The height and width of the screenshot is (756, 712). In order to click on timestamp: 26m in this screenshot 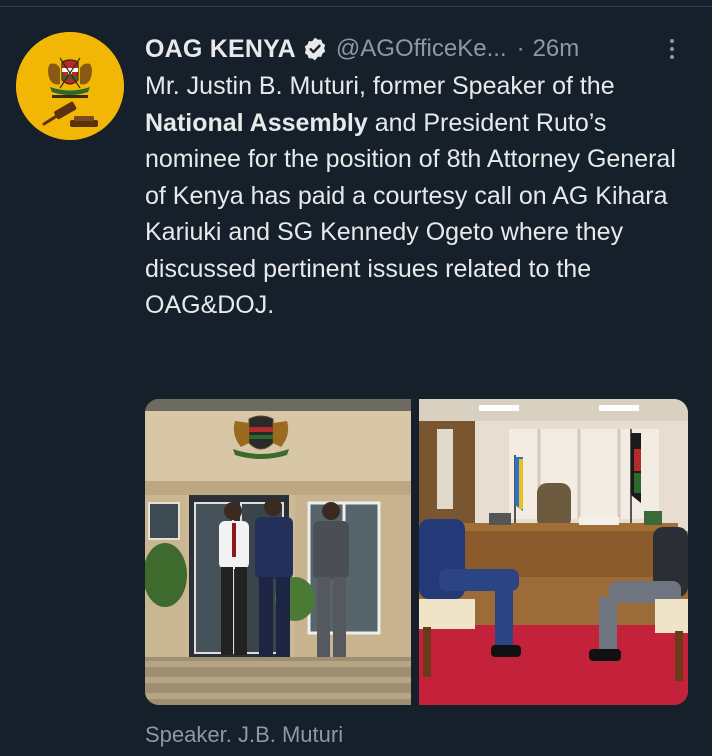, I will do `click(556, 49)`.